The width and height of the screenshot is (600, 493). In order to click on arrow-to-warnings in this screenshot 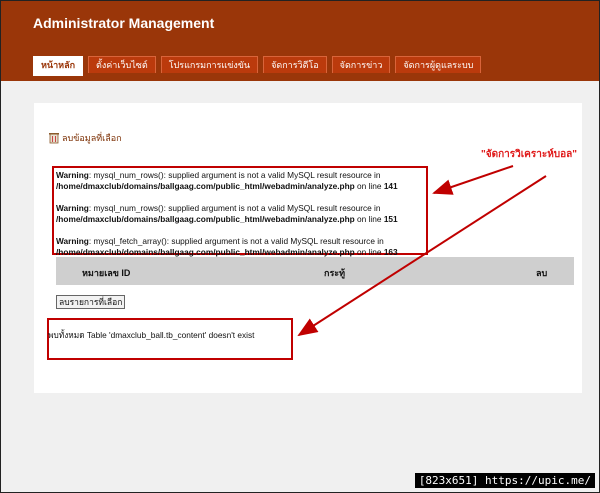, I will do `click(473, 180)`.